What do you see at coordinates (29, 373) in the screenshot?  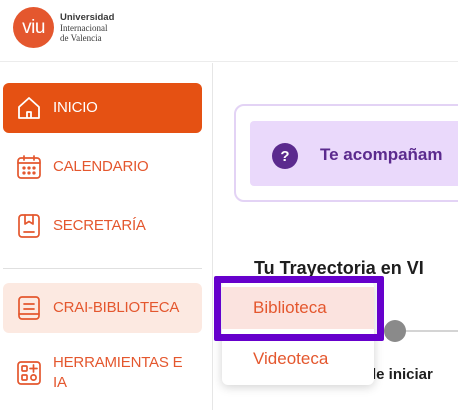 I see `tools-icon` at bounding box center [29, 373].